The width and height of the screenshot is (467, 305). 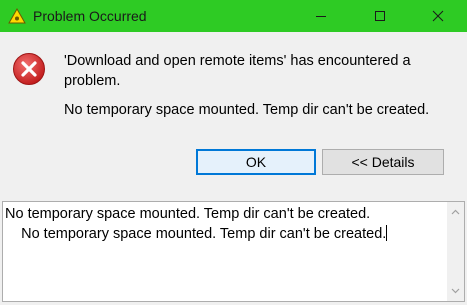 What do you see at coordinates (29, 69) in the screenshot?
I see `error-icon` at bounding box center [29, 69].